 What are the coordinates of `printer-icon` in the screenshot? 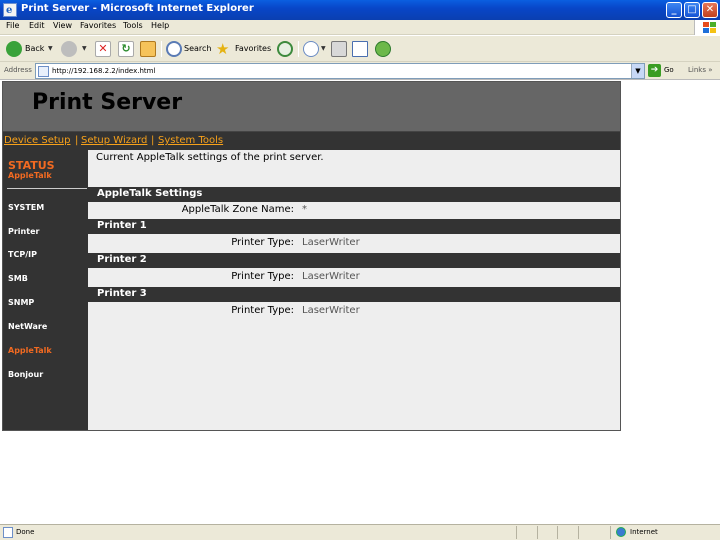 It's located at (339, 49).